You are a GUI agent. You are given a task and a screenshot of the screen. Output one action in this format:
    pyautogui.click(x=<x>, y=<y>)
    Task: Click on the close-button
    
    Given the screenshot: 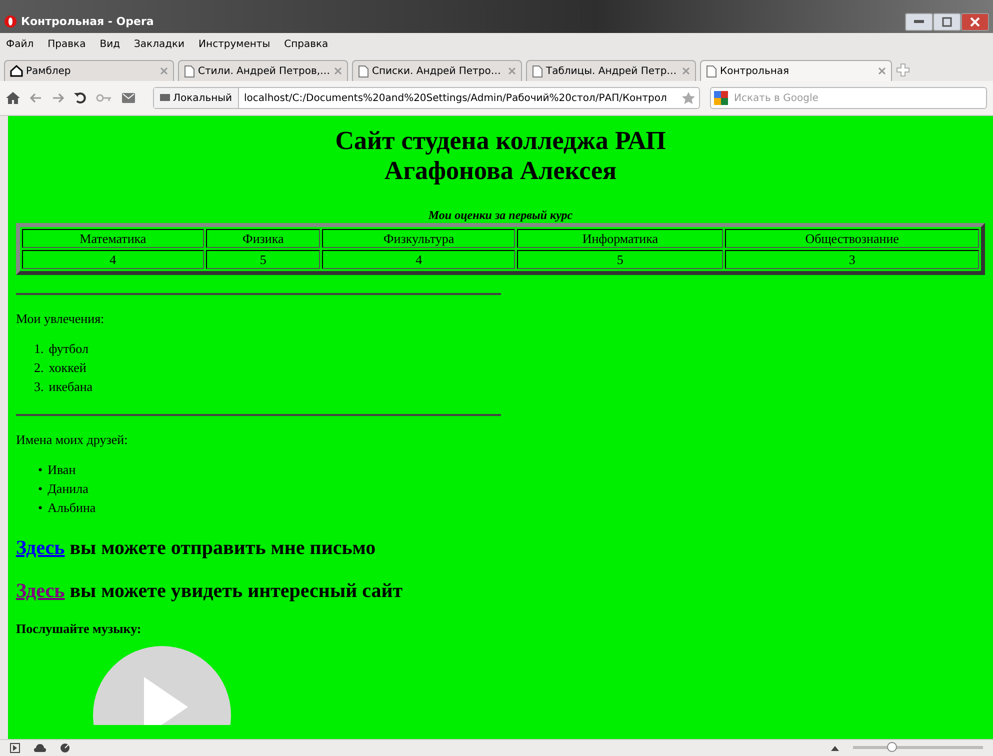 What is the action you would take?
    pyautogui.click(x=975, y=21)
    